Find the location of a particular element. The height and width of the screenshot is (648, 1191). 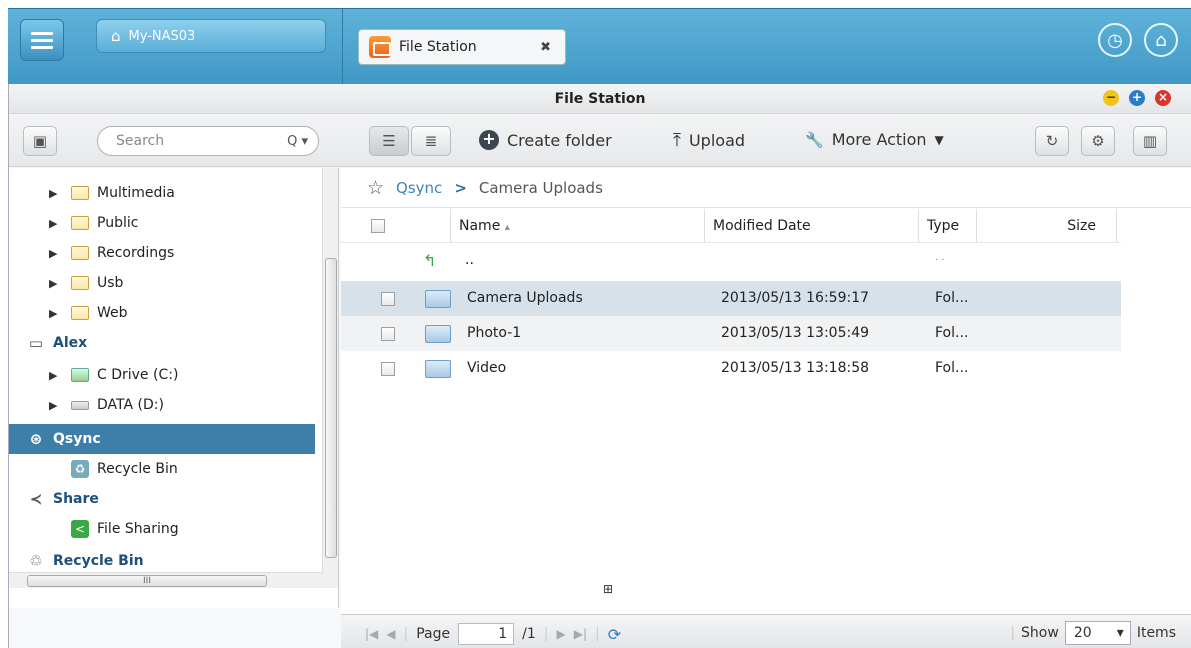

upload-button: ⤒ Upload is located at coordinates (709, 140).